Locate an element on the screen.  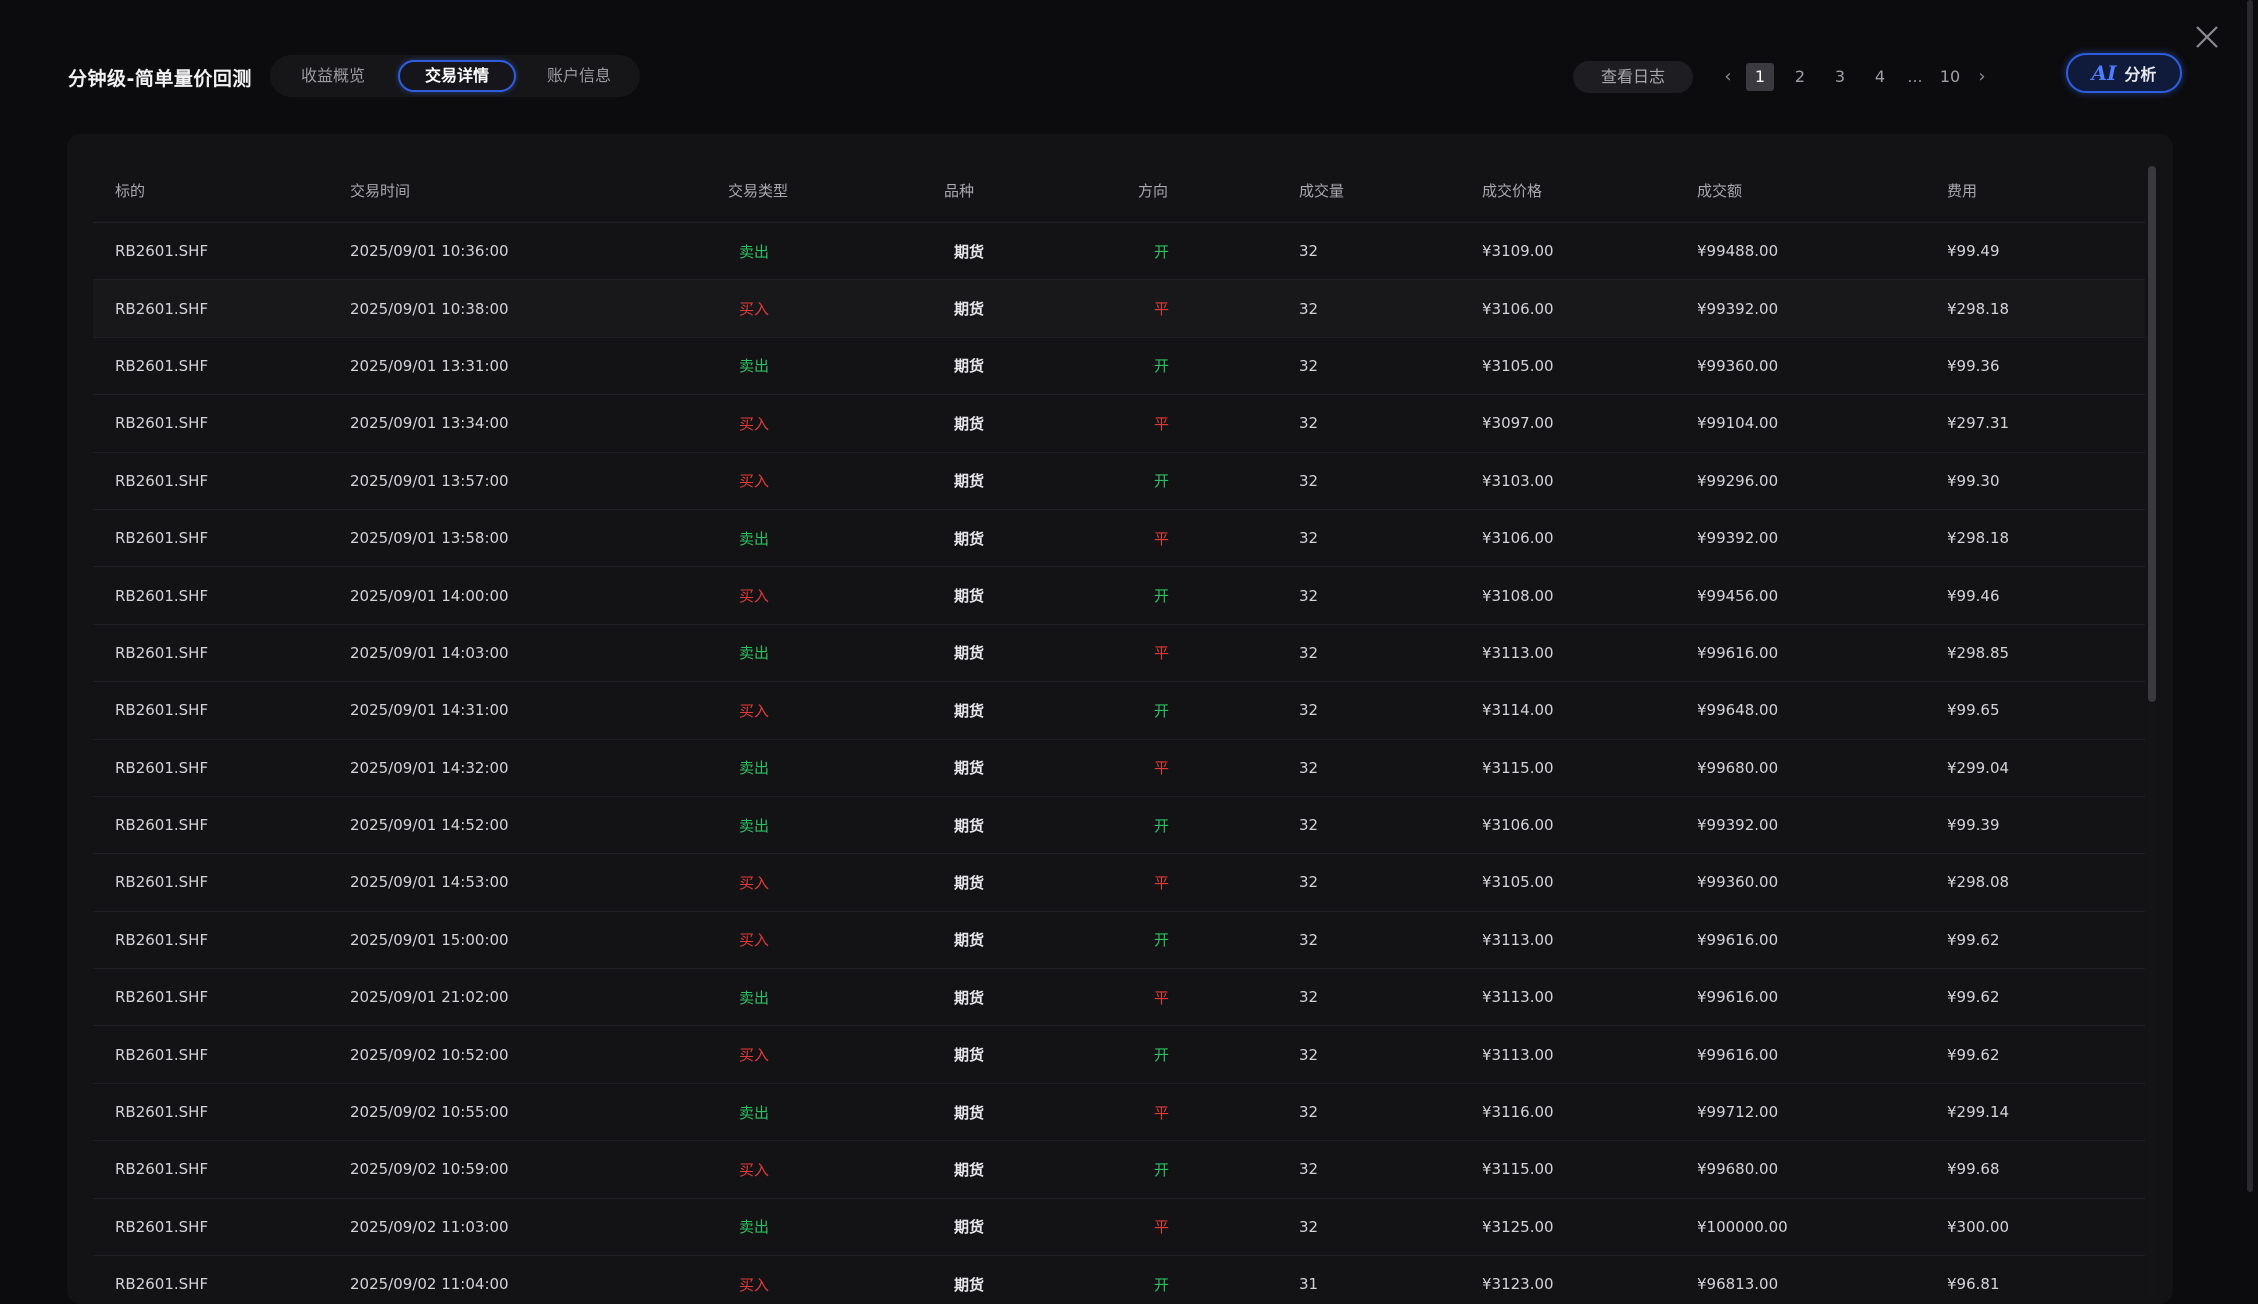
prev-page-icon: ‹ is located at coordinates (1728, 77).